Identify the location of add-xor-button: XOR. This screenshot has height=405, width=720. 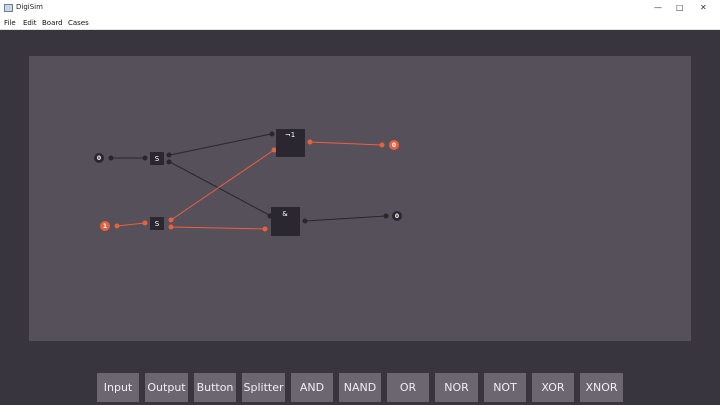
(553, 387).